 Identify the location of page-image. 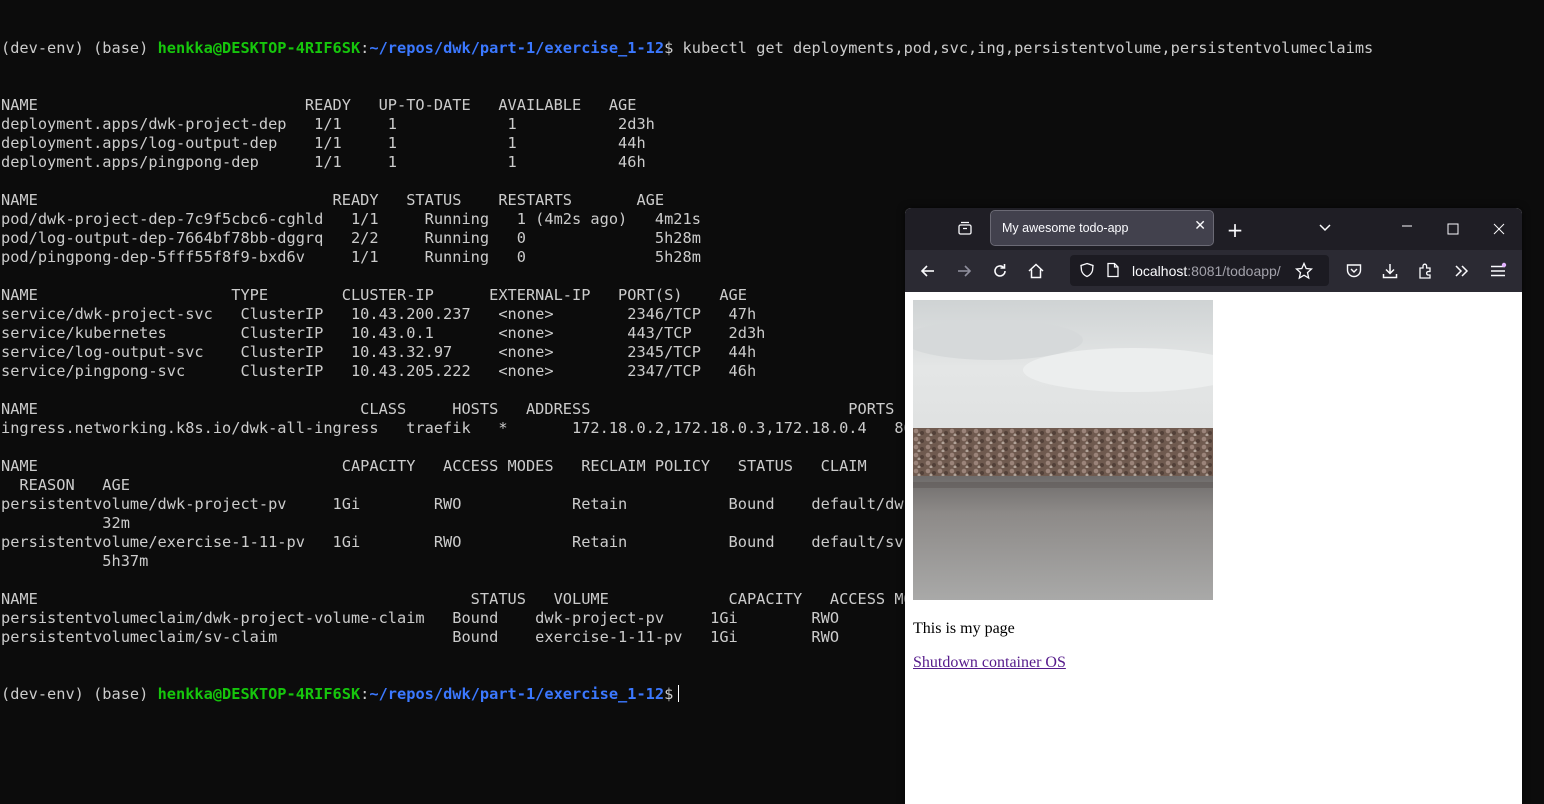
(1063, 450).